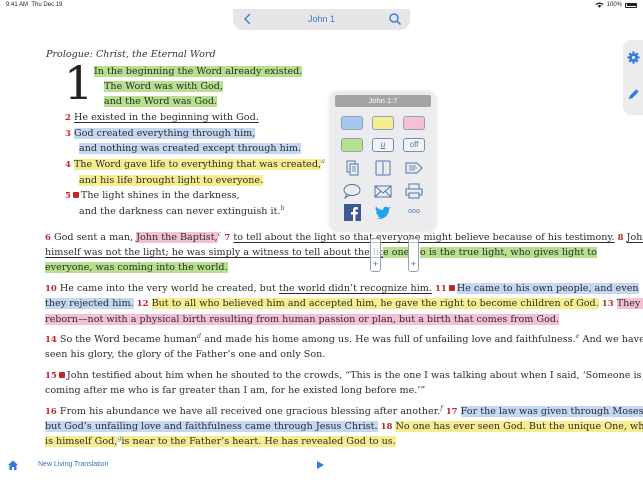  I want to click on verse-5-line-1: 5 The light shines in the darkness,, so click(152, 196).